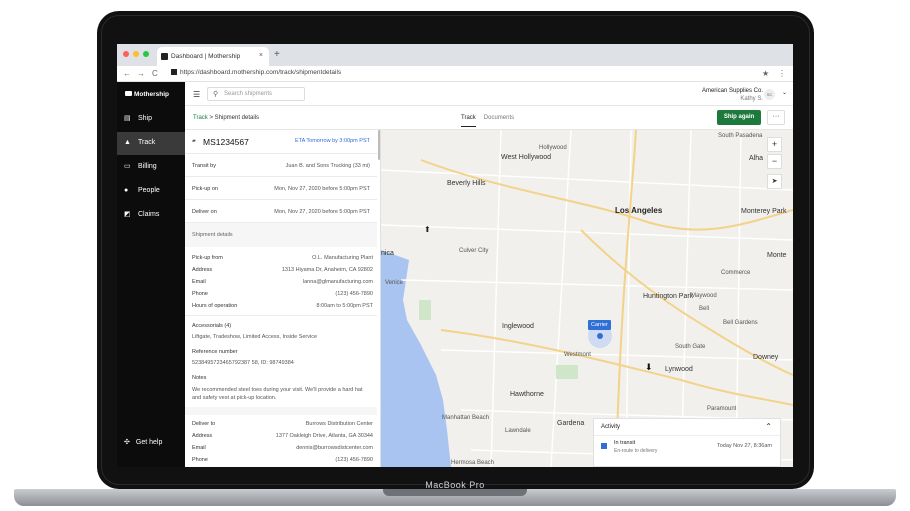 This screenshot has width=910, height=511. What do you see at coordinates (636, 451) in the screenshot?
I see `activity-substatus: En-route to delivery` at bounding box center [636, 451].